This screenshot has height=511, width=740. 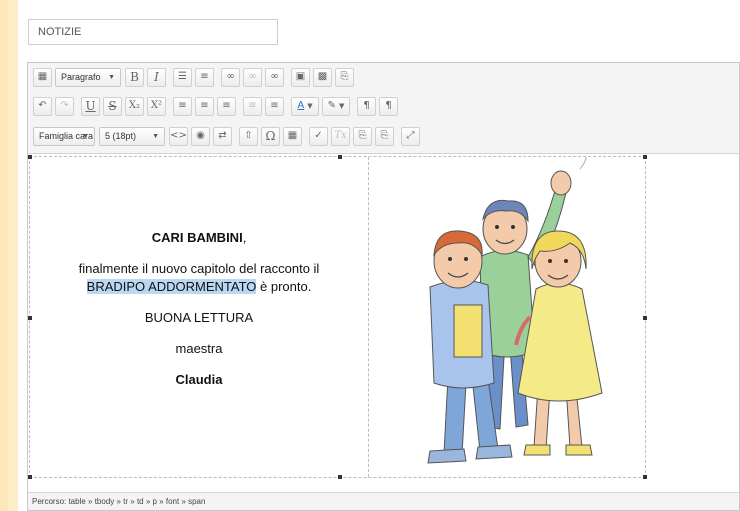 I want to click on unlink-icon: ∞, so click(x=252, y=77).